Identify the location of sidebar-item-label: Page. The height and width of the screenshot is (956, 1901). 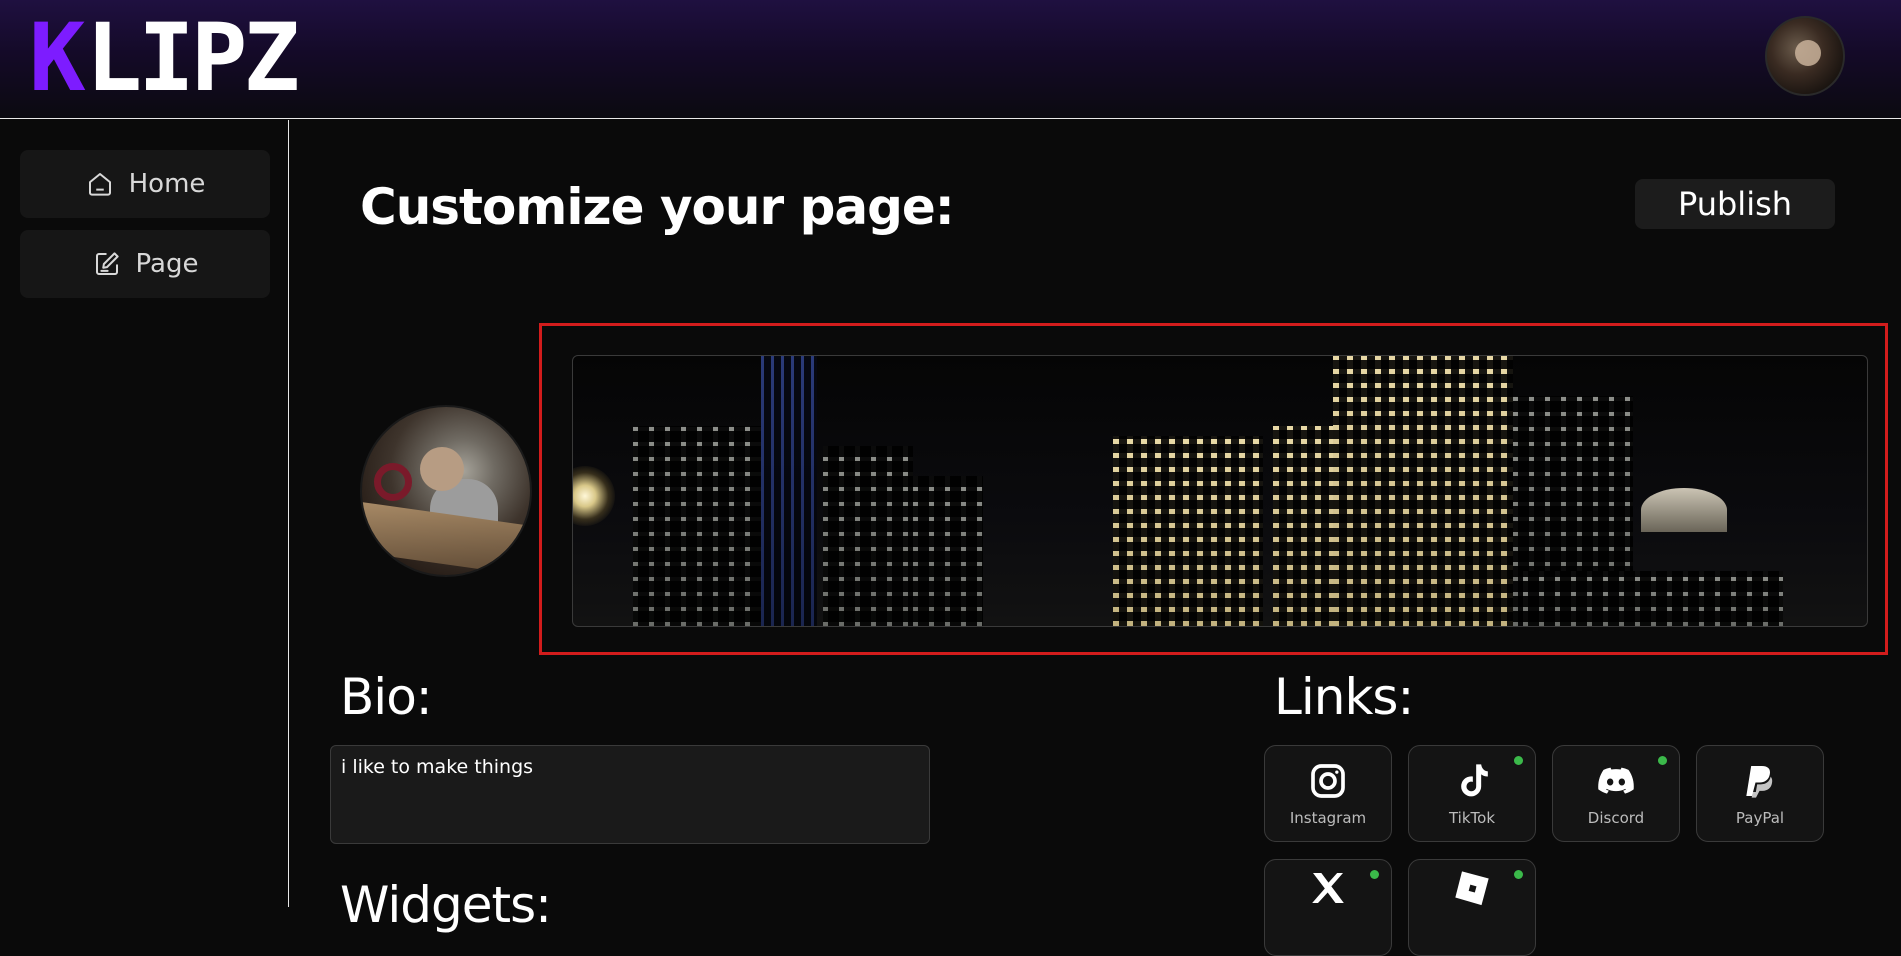
(167, 264).